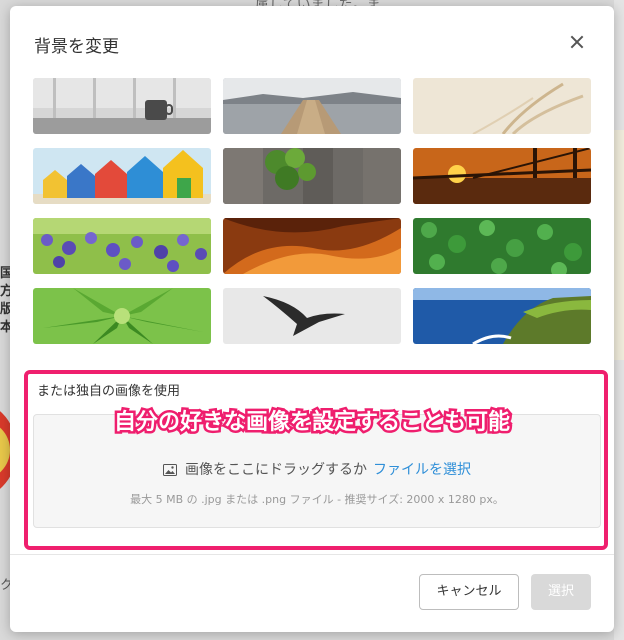  Describe the element at coordinates (122, 316) in the screenshot. I see `thumb-succulent` at that location.